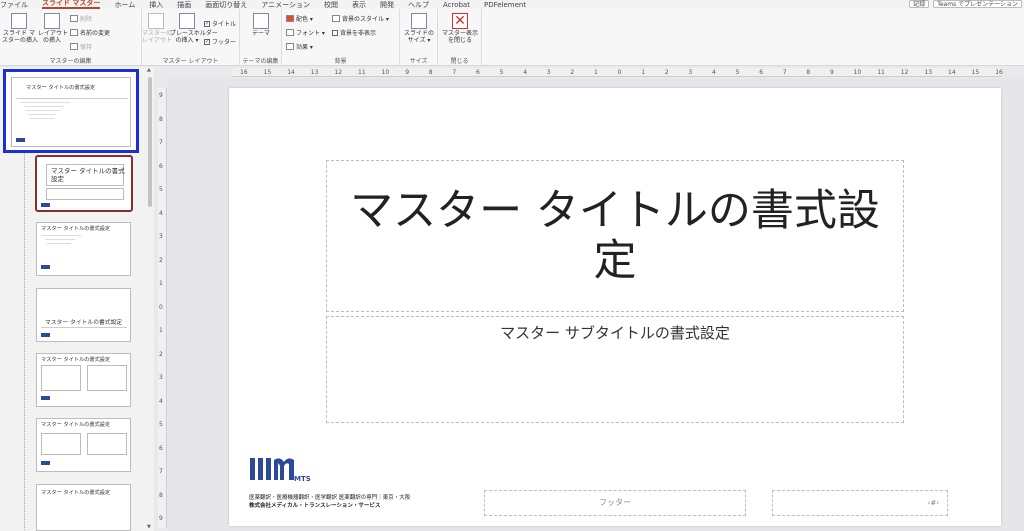 This screenshot has width=1024, height=531. What do you see at coordinates (61, 88) in the screenshot?
I see `master-thumbnail-title: マスター タイトルの書式設定` at bounding box center [61, 88].